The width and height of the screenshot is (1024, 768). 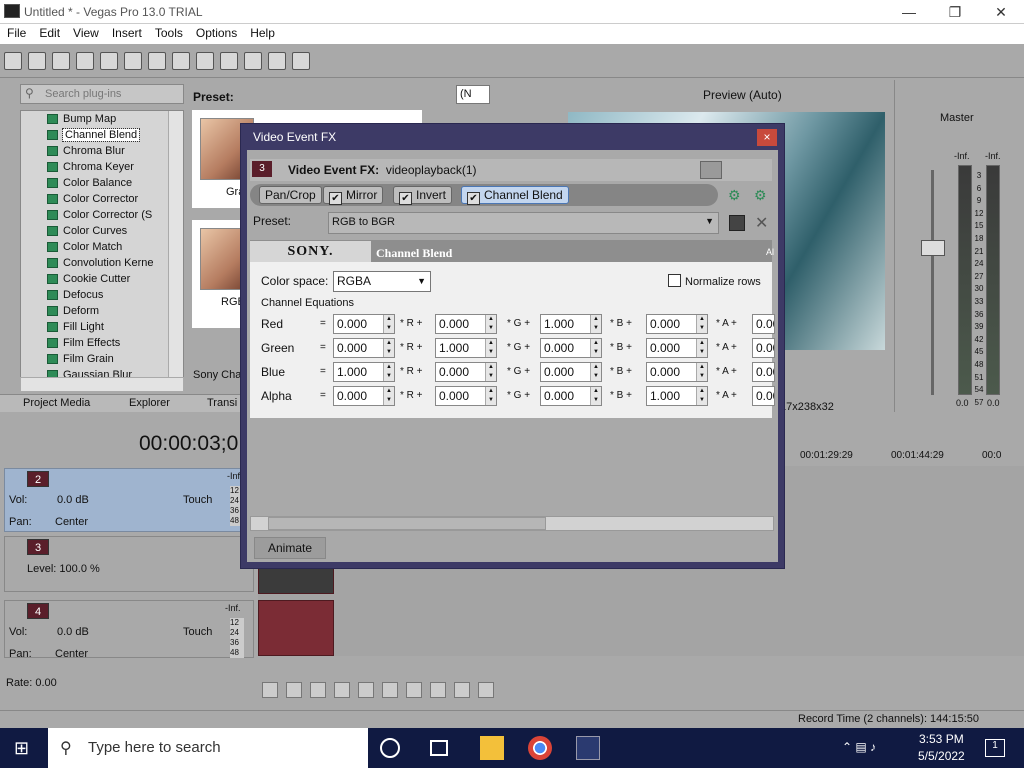 What do you see at coordinates (102, 183) in the screenshot?
I see `plugin-item: Color Balance` at bounding box center [102, 183].